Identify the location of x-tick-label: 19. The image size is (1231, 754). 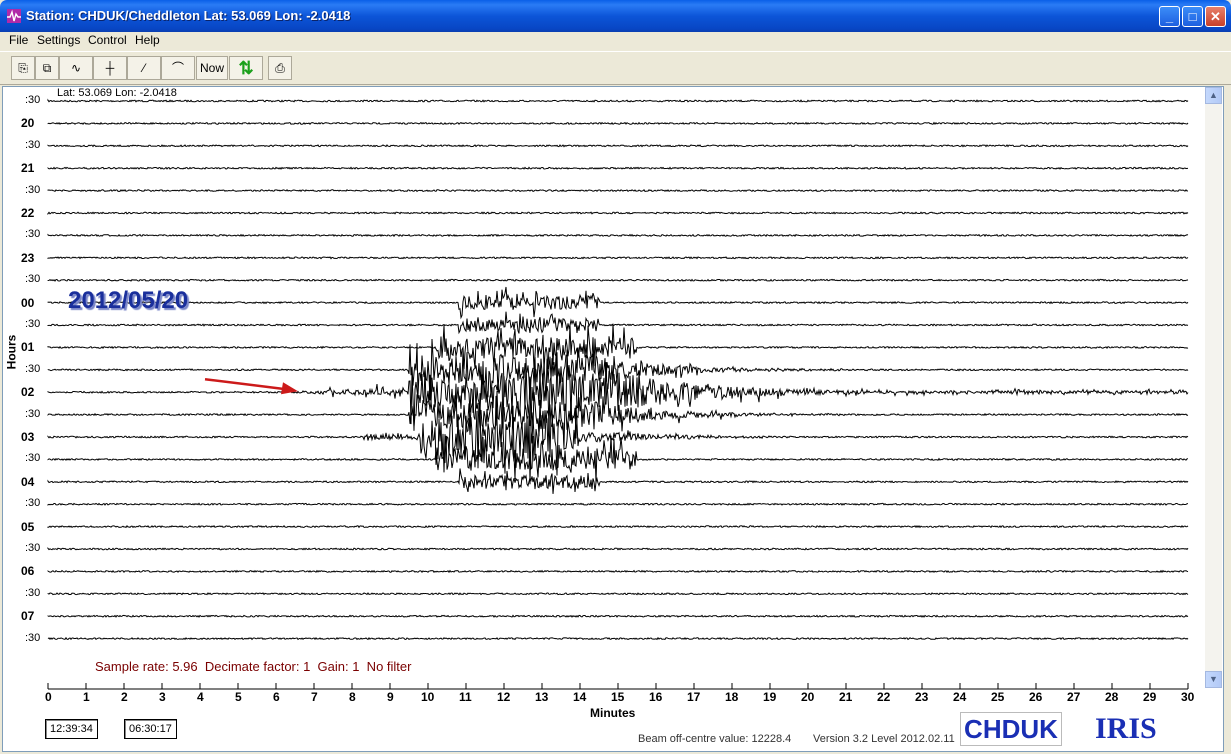
(769, 697).